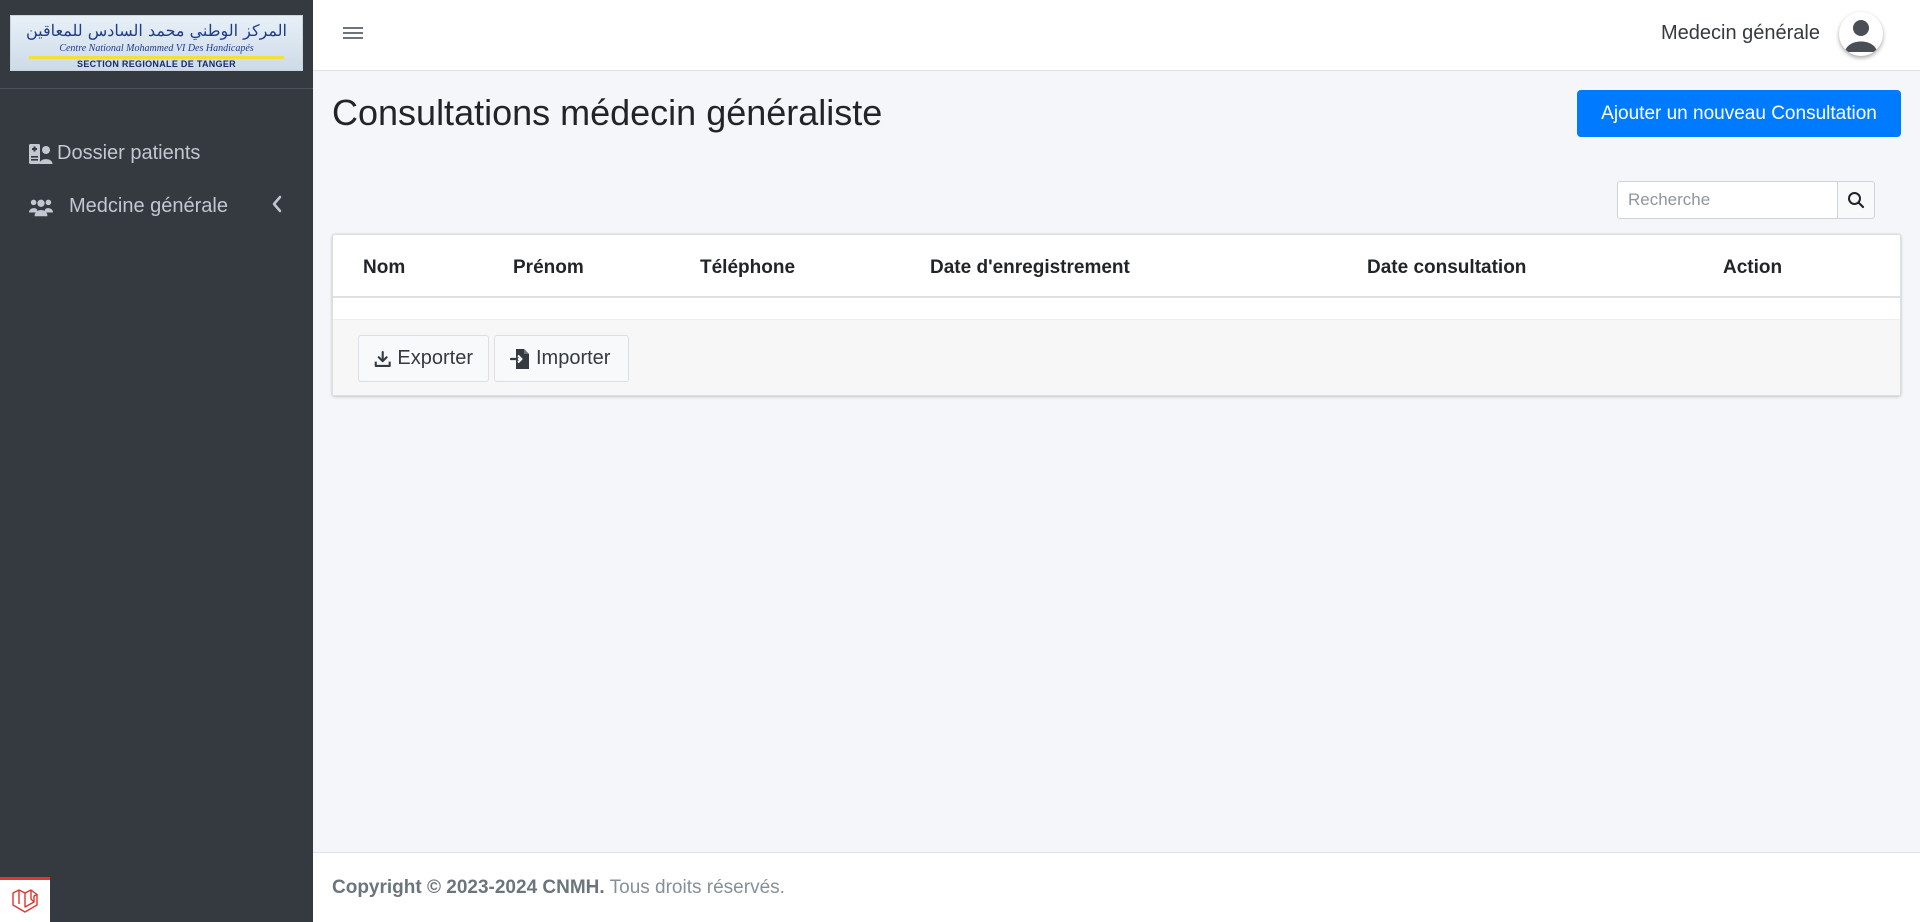 Image resolution: width=1920 pixels, height=922 pixels. What do you see at coordinates (156, 64) in the screenshot?
I see `logo-section-text: SECTION REGIONALE DE TANGER` at bounding box center [156, 64].